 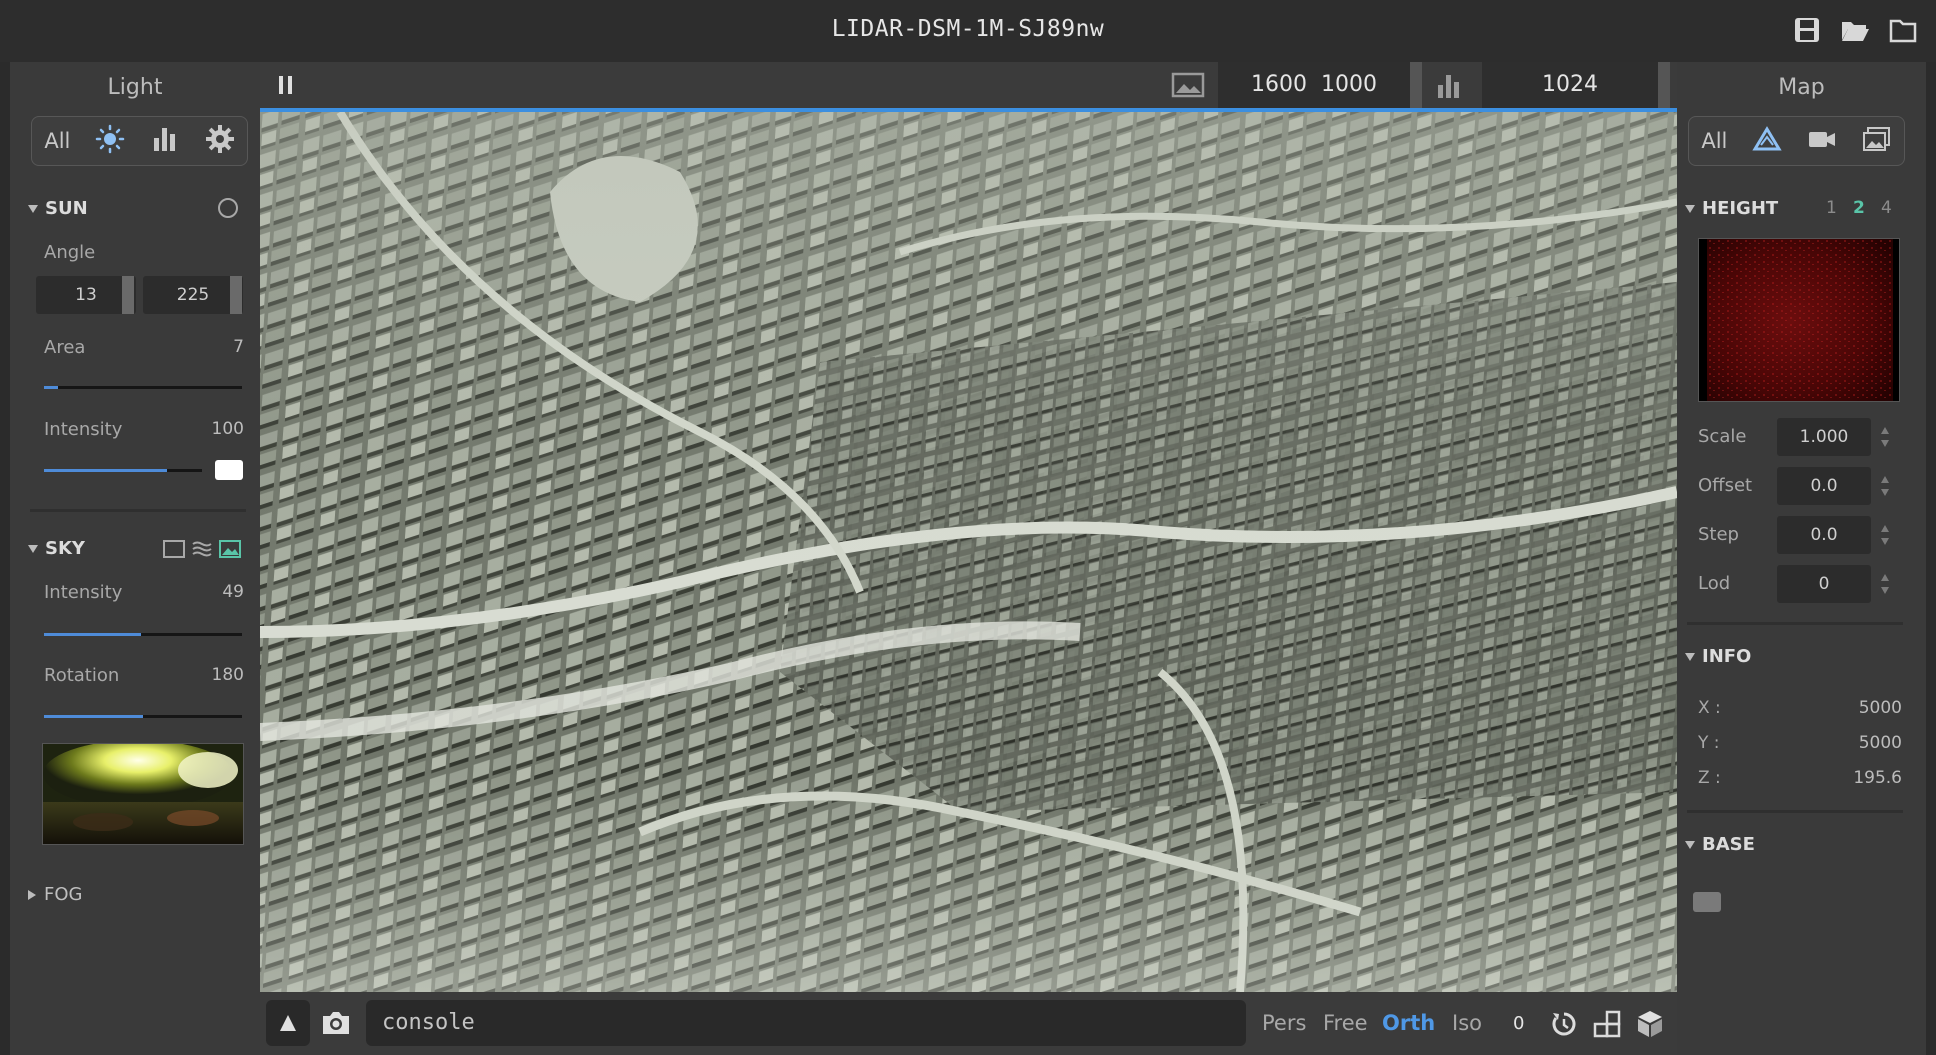 What do you see at coordinates (143, 387) in the screenshot?
I see `area-slider` at bounding box center [143, 387].